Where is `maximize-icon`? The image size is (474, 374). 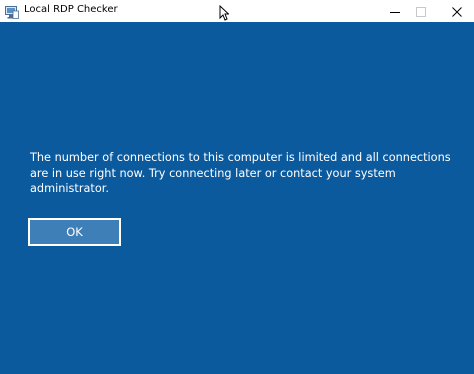
maximize-icon is located at coordinates (421, 11).